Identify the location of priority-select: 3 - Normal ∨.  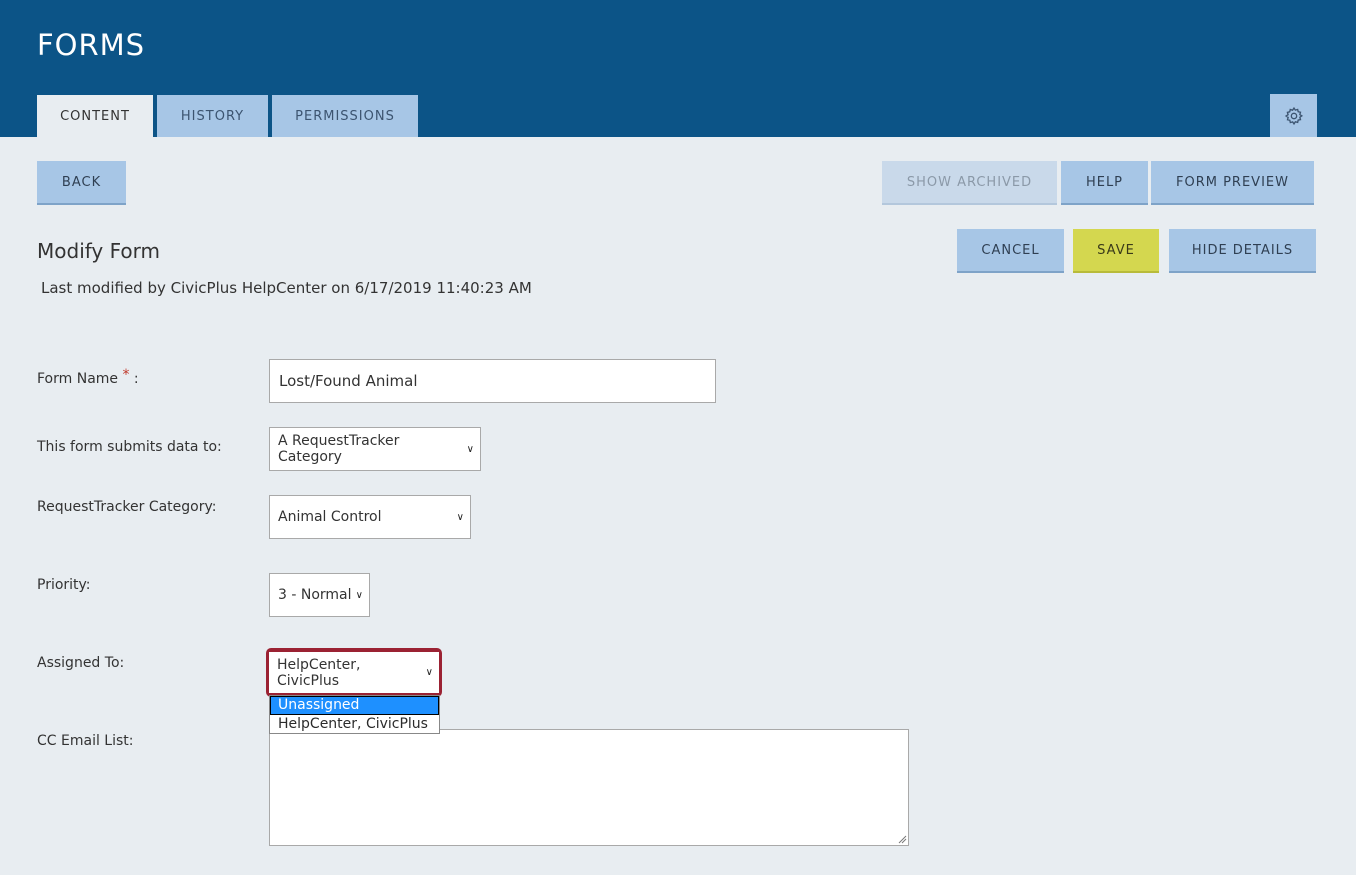
(319, 595).